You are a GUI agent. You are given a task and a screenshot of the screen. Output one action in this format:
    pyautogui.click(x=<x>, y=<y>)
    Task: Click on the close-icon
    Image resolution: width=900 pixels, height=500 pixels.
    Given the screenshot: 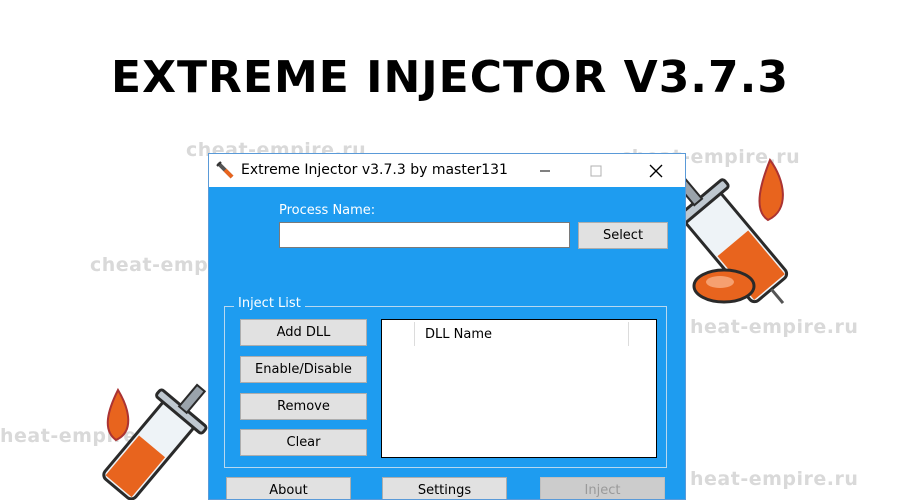 What is the action you would take?
    pyautogui.click(x=656, y=170)
    